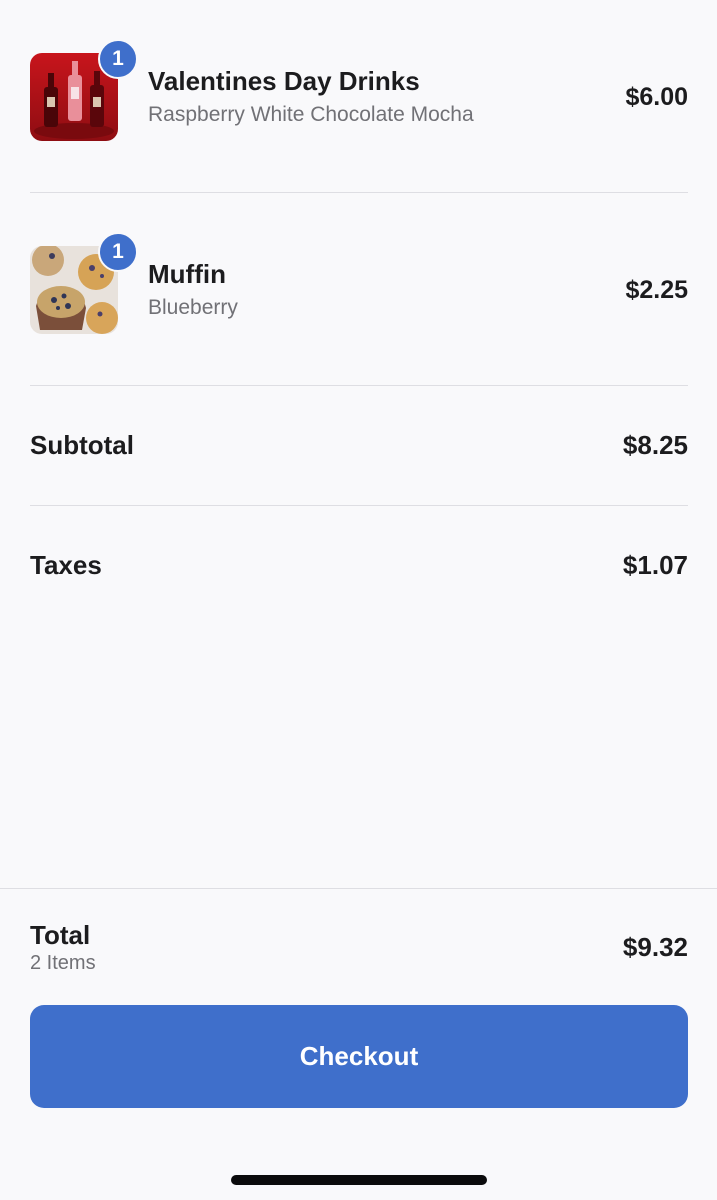 The height and width of the screenshot is (1200, 717). I want to click on item-variant: Raspberry White Chocolate Mocha, so click(311, 114).